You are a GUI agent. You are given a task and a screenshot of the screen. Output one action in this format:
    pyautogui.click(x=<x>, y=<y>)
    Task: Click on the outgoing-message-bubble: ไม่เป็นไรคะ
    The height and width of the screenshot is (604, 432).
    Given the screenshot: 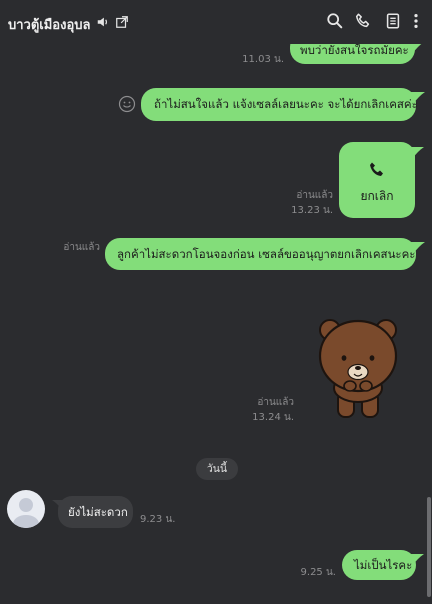 What is the action you would take?
    pyautogui.click(x=379, y=565)
    